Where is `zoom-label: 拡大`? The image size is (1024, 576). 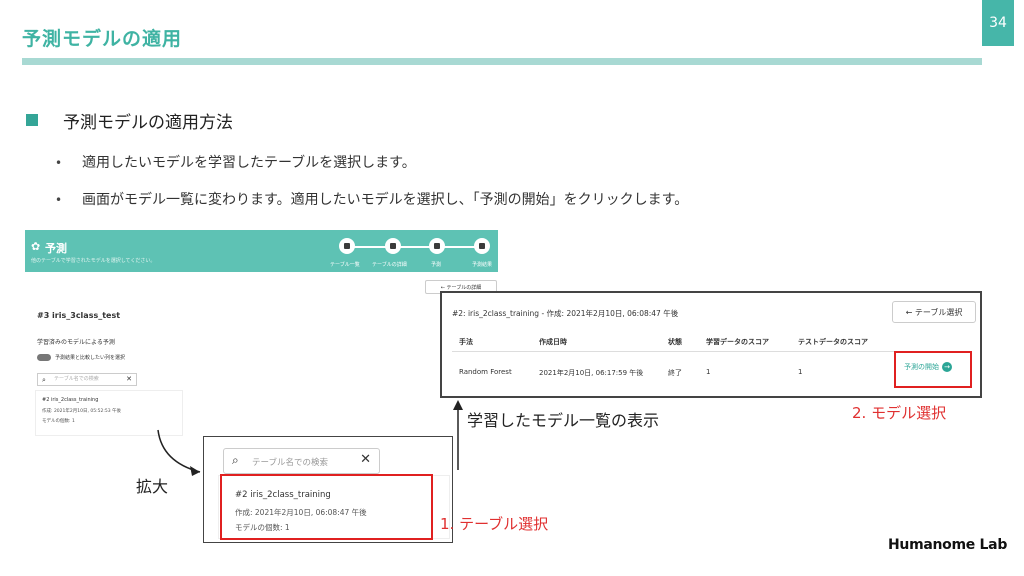
zoom-label: 拡大 is located at coordinates (152, 486).